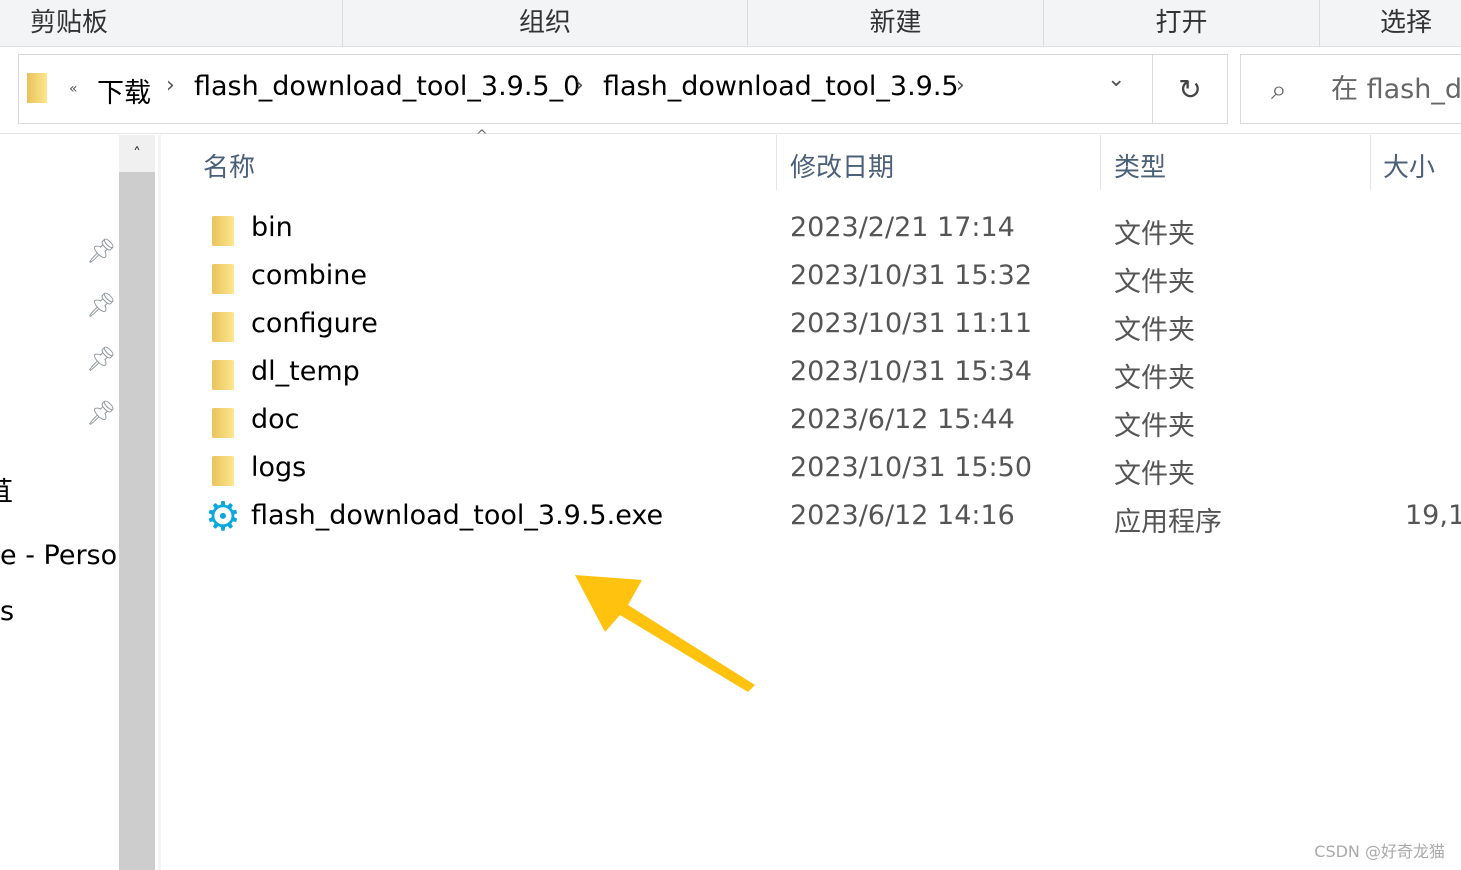  Describe the element at coordinates (911, 467) in the screenshot. I see `file-date: 2023/10/31 15:50` at that location.